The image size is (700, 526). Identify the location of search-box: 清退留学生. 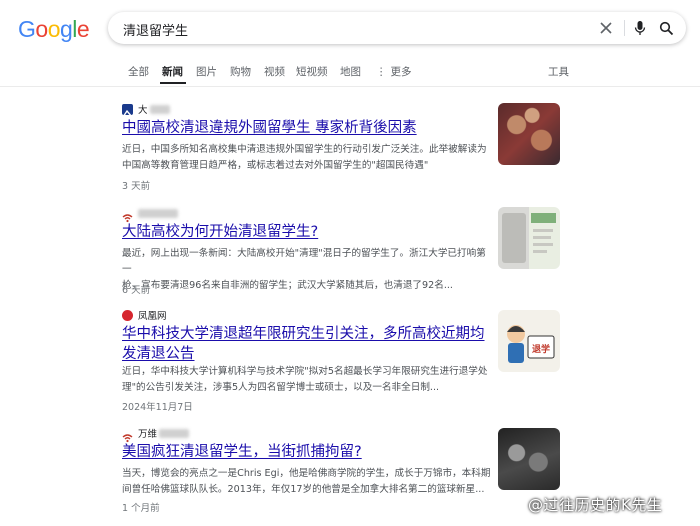
(397, 28).